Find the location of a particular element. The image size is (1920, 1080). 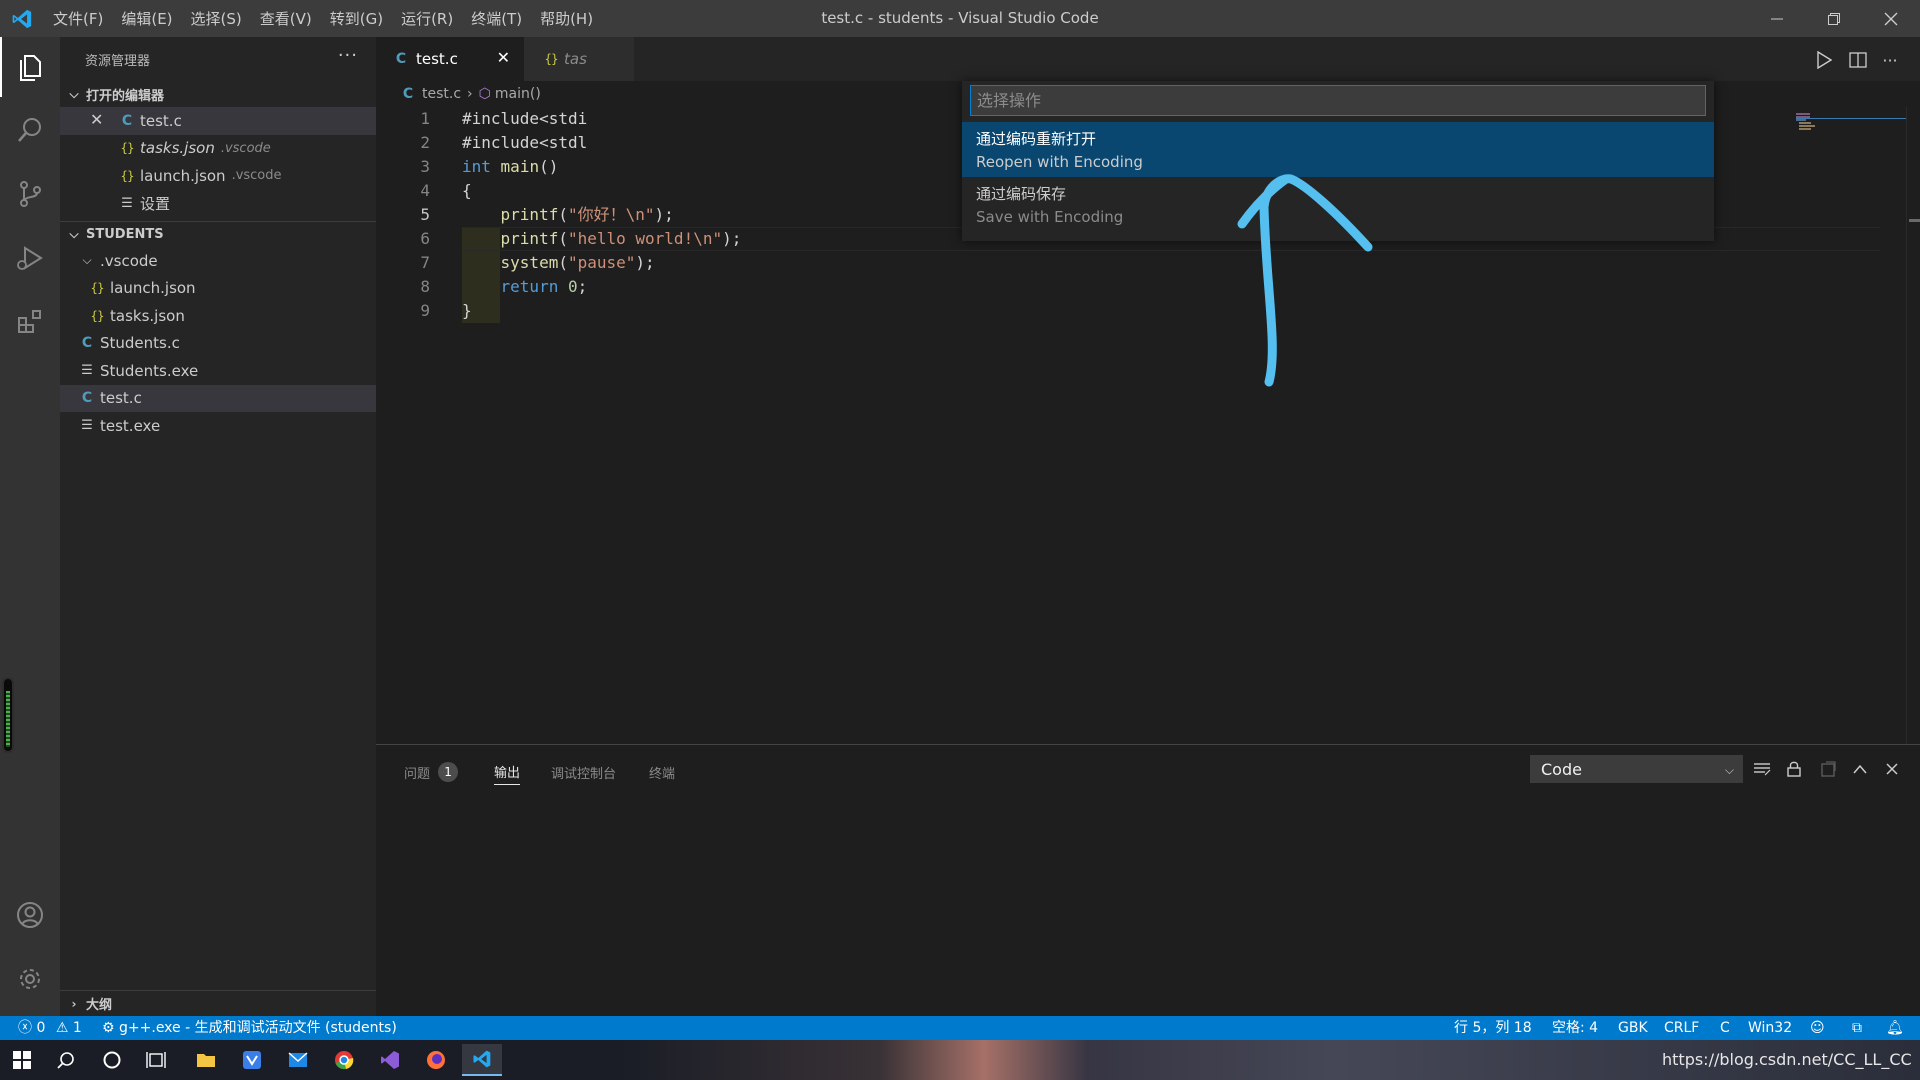

minimize-button is located at coordinates (1777, 18).